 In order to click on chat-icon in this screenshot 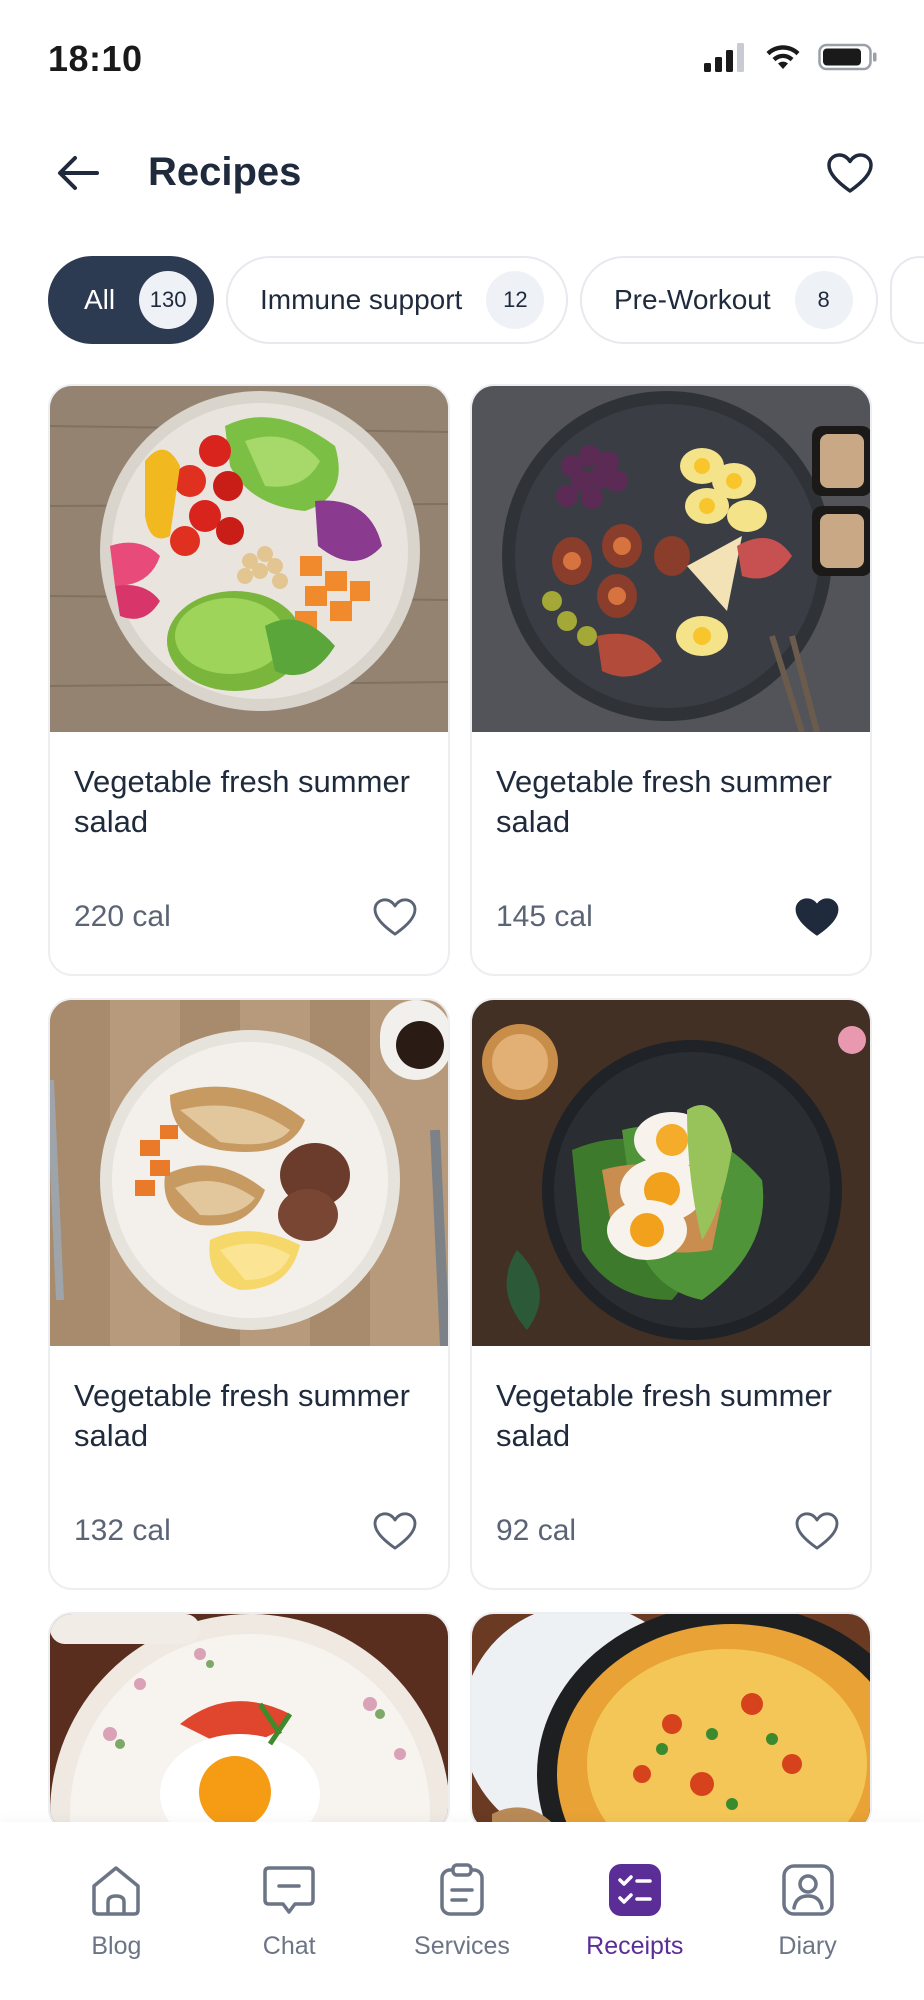, I will do `click(289, 1890)`.